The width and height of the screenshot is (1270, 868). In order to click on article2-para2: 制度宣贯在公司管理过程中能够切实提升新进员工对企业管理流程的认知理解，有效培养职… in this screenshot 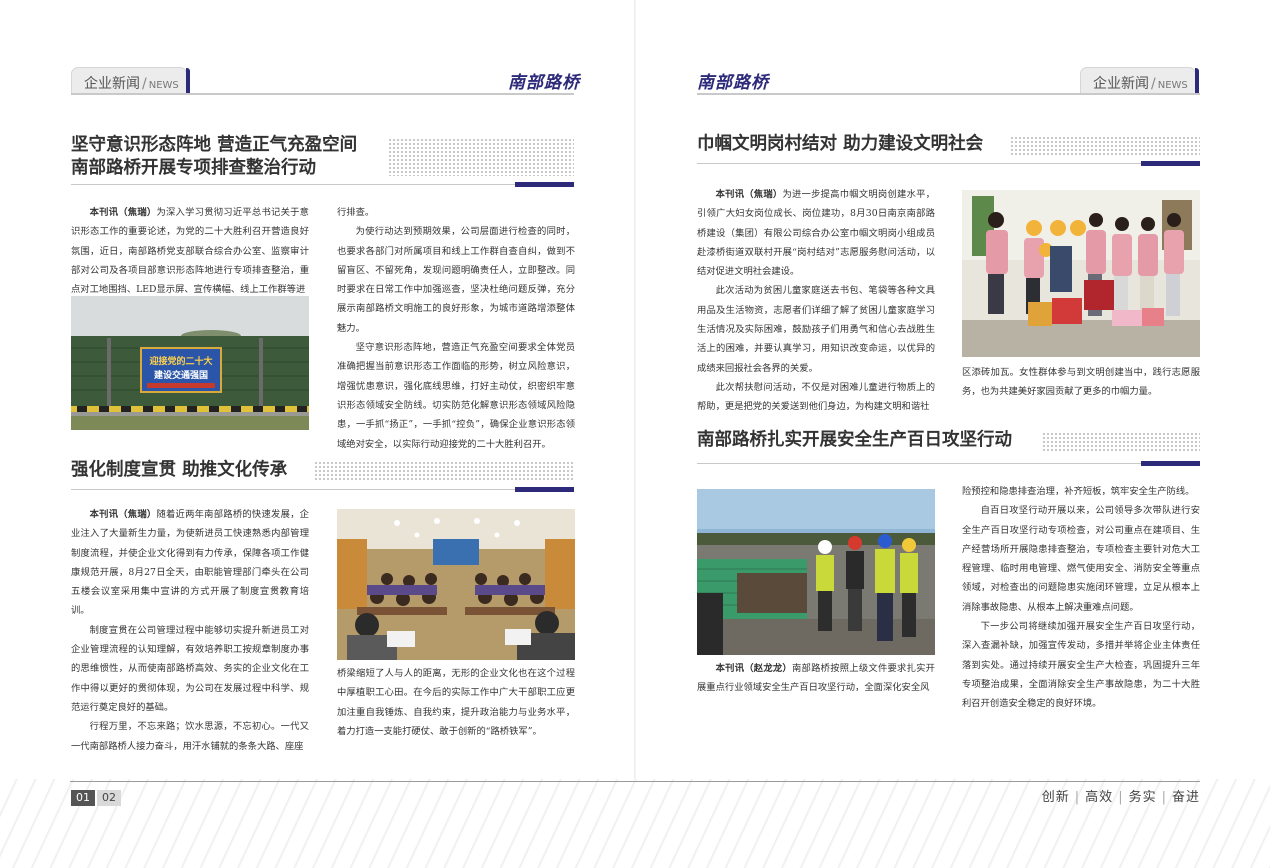, I will do `click(190, 668)`.